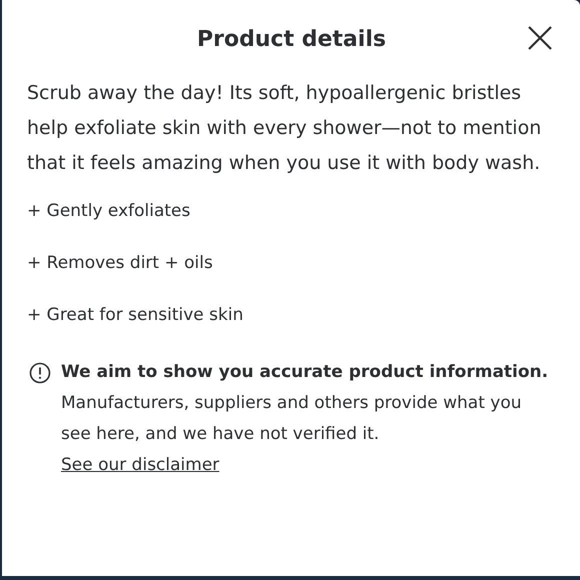  I want to click on notice-text: Manufacturers, suppliers and others provide what you see here, and we have not verified it., so click(292, 419).